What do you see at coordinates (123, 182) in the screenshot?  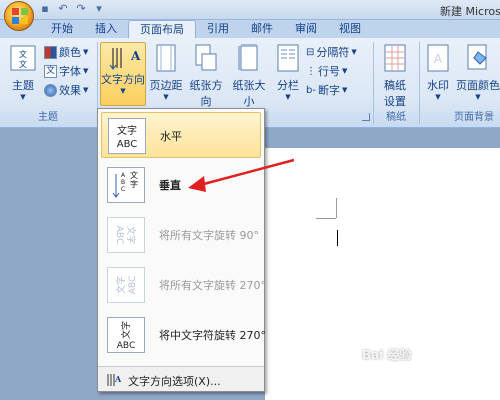 I see `icon-char: B` at bounding box center [123, 182].